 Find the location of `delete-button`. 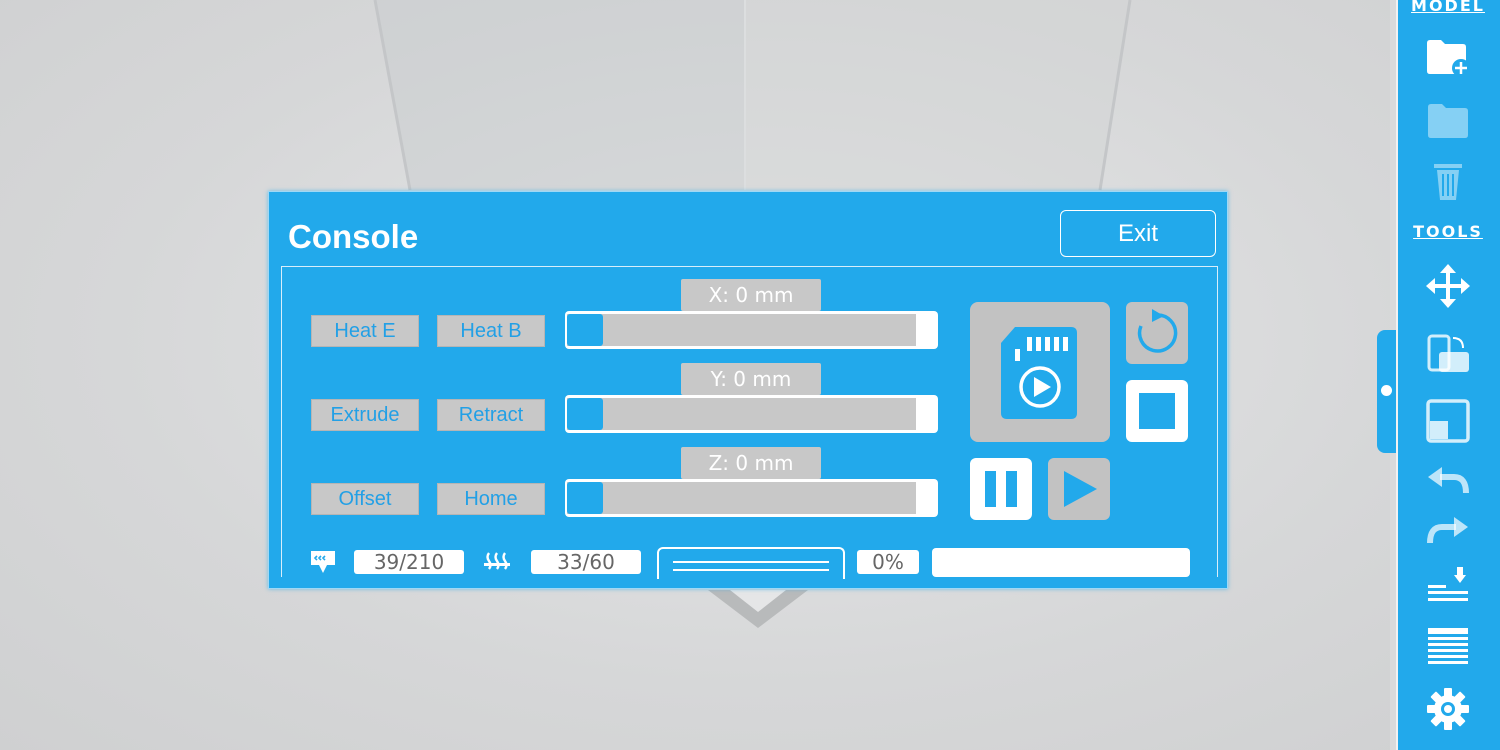

delete-button is located at coordinates (1448, 181).